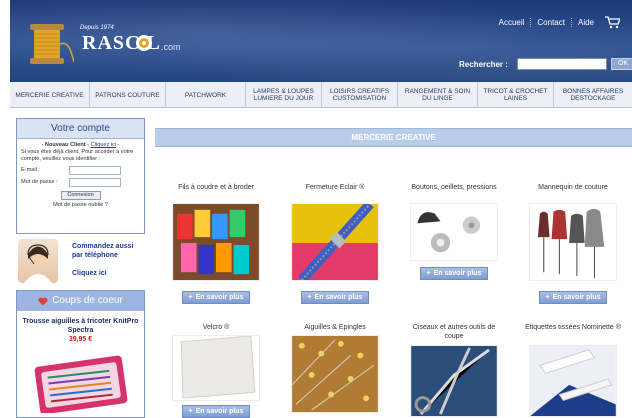 The width and height of the screenshot is (632, 418). What do you see at coordinates (89, 273) in the screenshot?
I see `phone-order-link: Cliquez ici` at bounding box center [89, 273].